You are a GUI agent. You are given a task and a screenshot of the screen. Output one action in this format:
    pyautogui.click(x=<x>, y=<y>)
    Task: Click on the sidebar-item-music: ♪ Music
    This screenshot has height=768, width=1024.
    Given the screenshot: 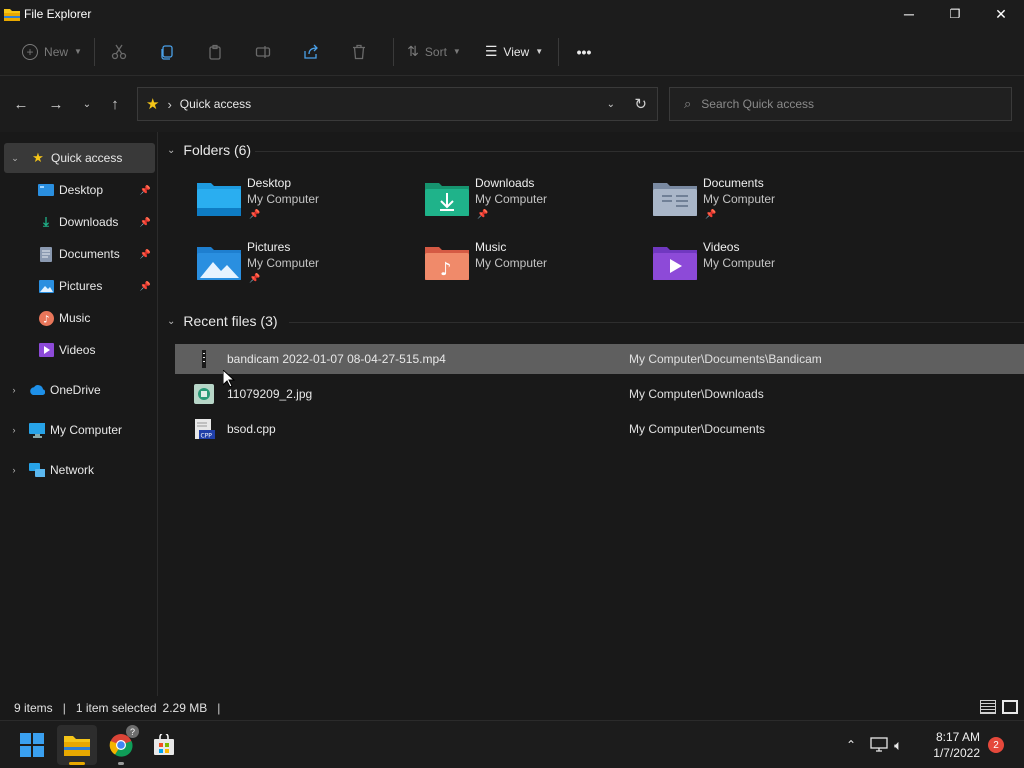 What is the action you would take?
    pyautogui.click(x=78, y=318)
    